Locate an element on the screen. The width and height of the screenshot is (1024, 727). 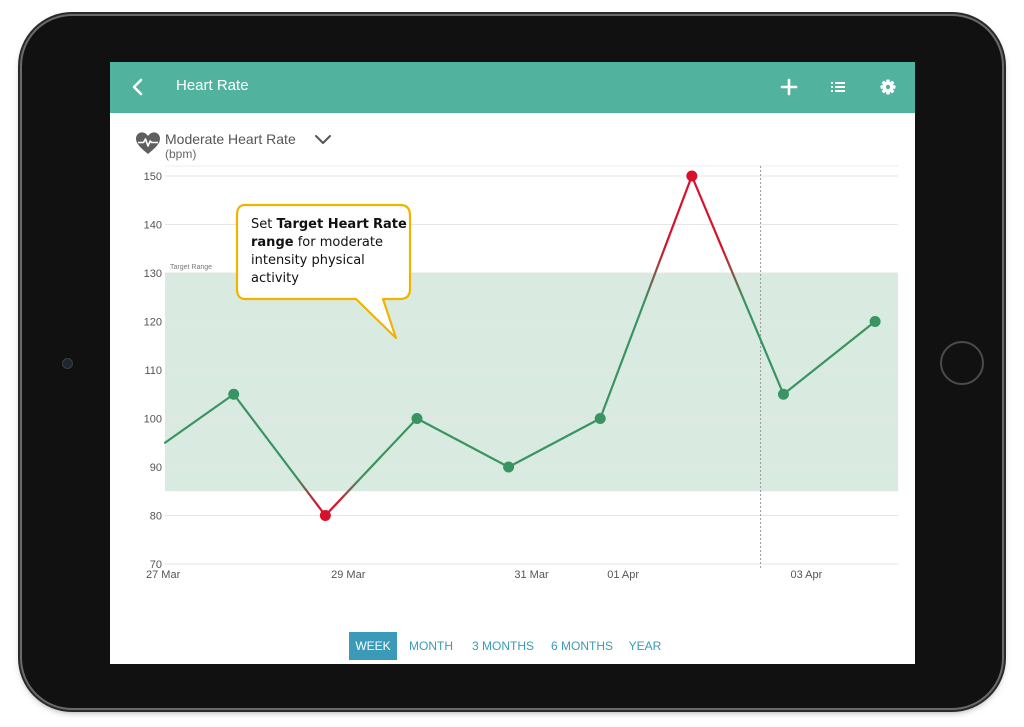
gear-icon is located at coordinates (888, 87).